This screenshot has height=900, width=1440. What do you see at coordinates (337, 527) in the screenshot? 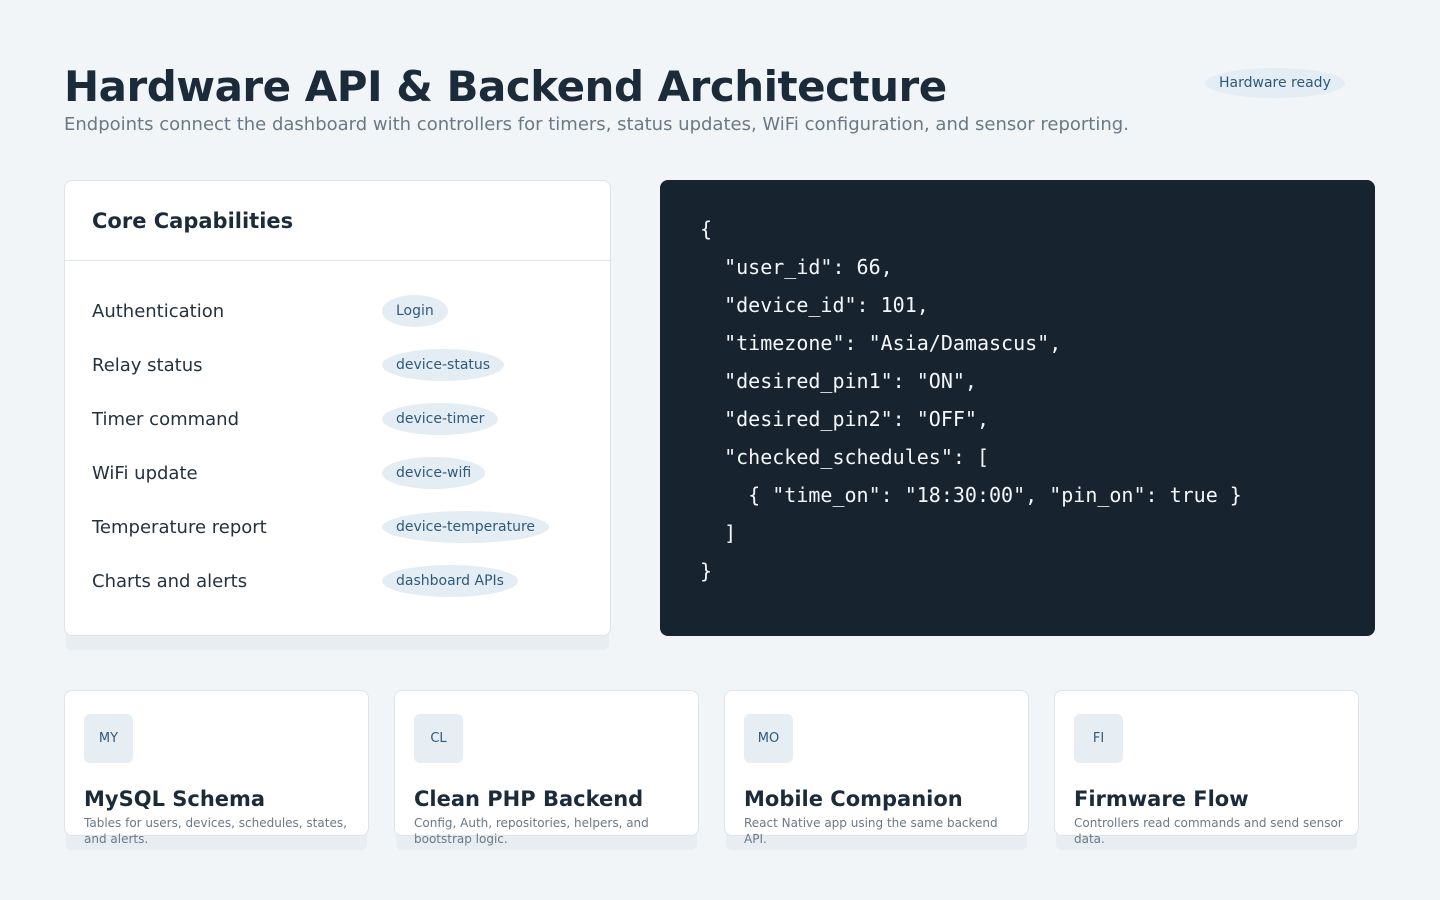
I see `list-item-temperature-report: Temperature report device-temperature` at bounding box center [337, 527].